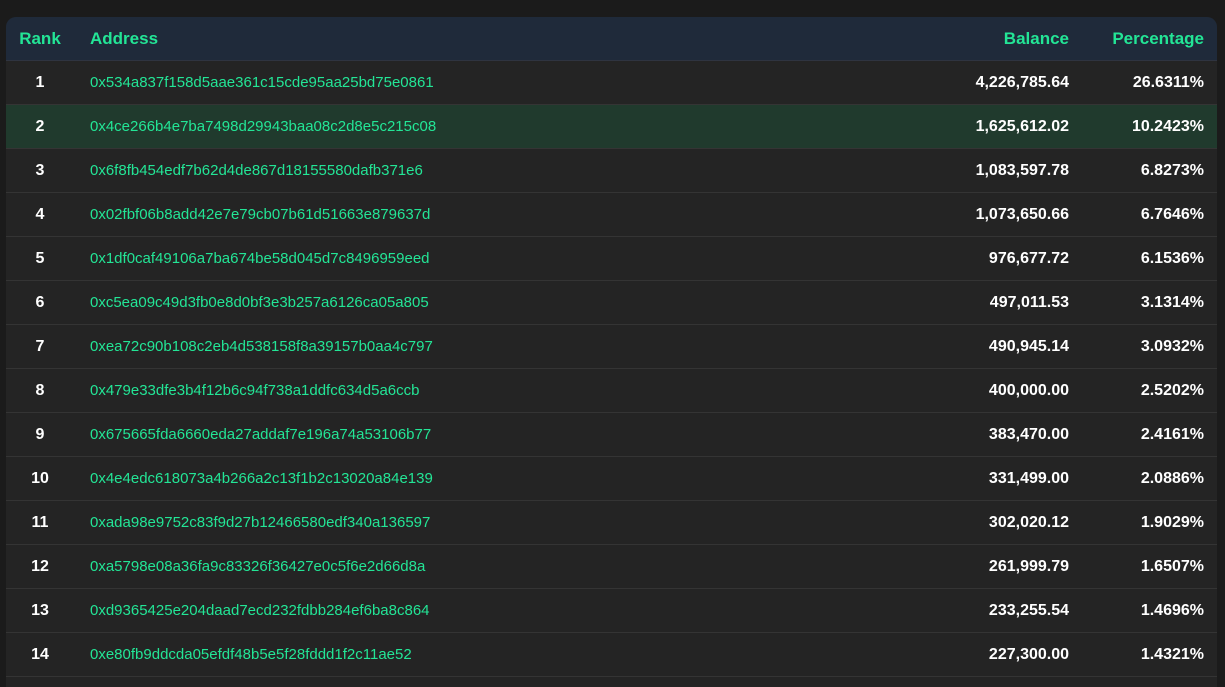  I want to click on row-balance: 261,999.79, so click(1028, 566).